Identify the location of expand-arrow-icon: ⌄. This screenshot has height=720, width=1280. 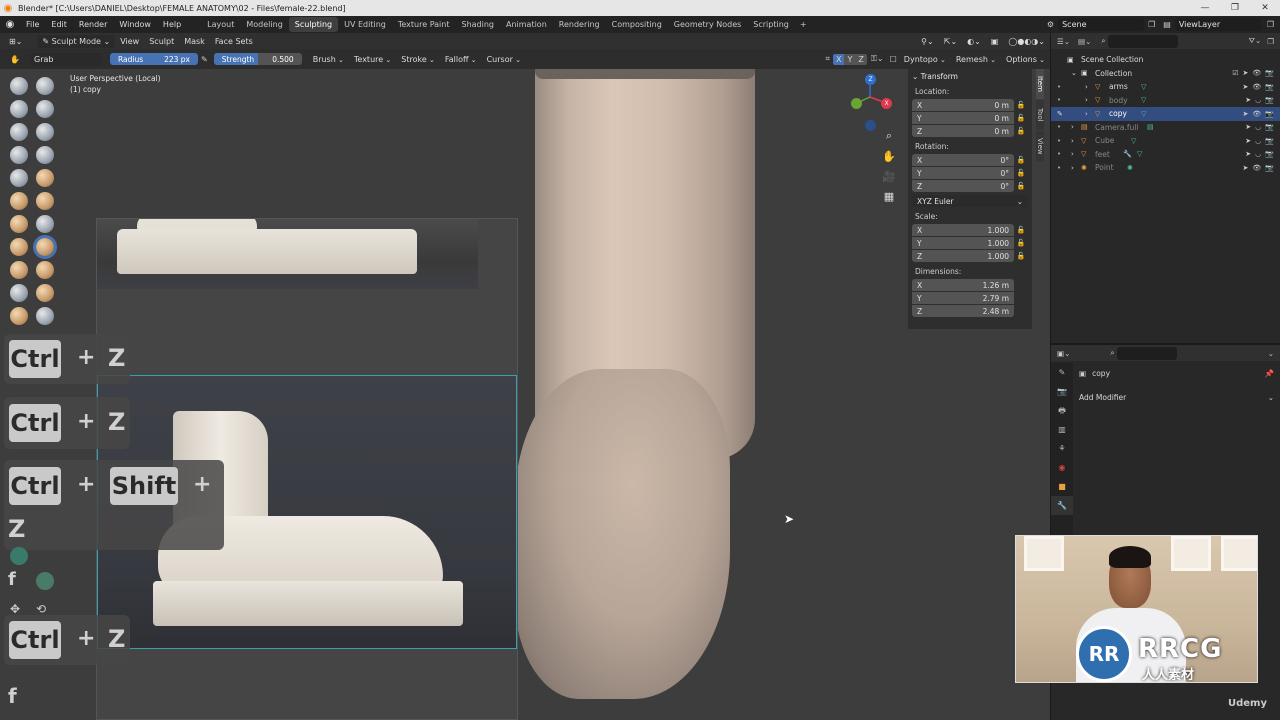
(1074, 73).